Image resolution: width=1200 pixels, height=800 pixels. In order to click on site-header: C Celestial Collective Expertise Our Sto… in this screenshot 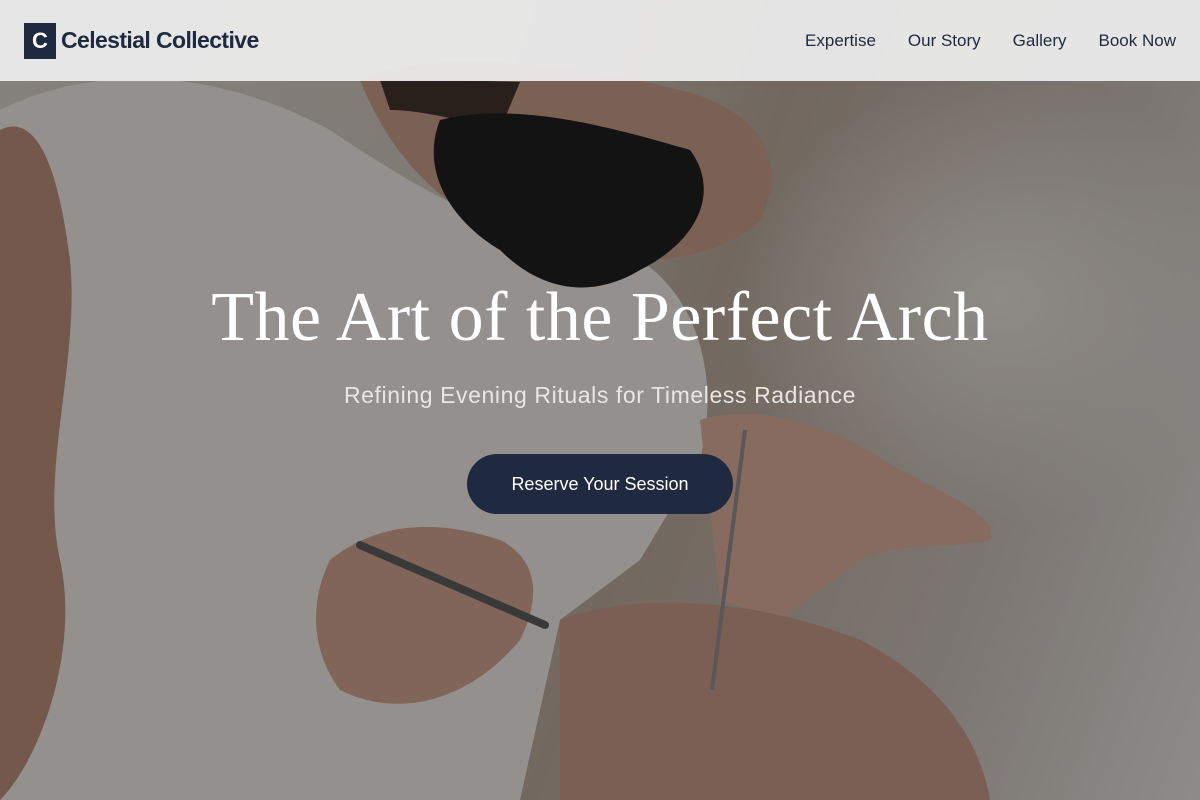, I will do `click(600, 40)`.